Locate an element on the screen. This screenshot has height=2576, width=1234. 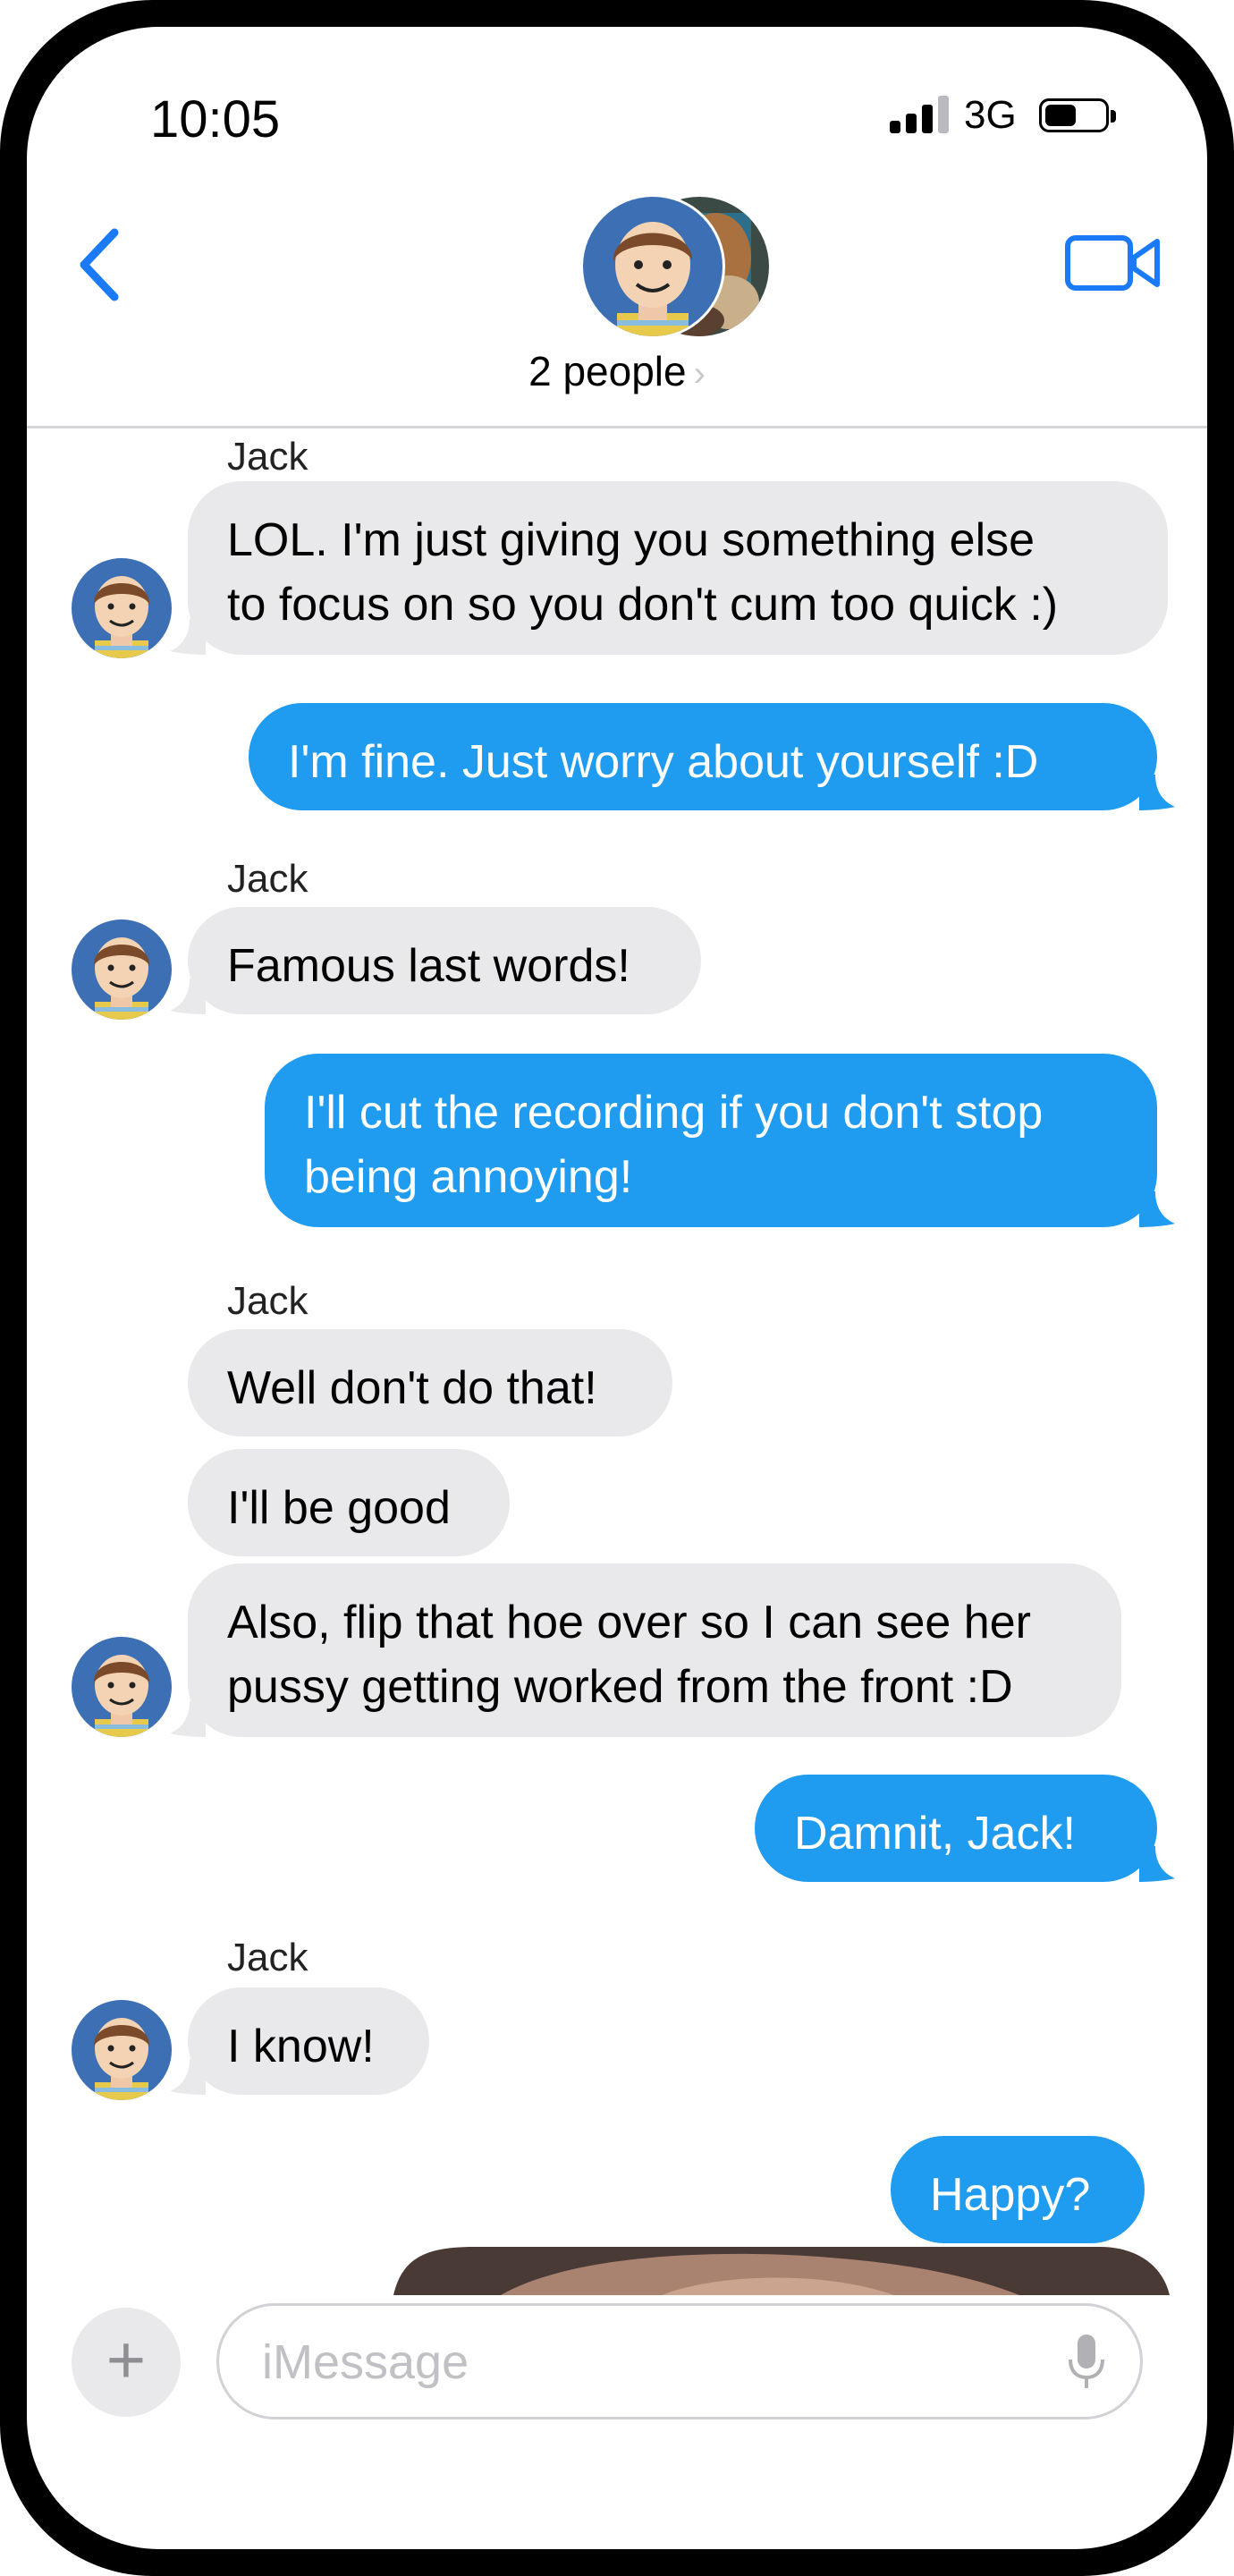
add-attachment-button: + is located at coordinates (127, 2362).